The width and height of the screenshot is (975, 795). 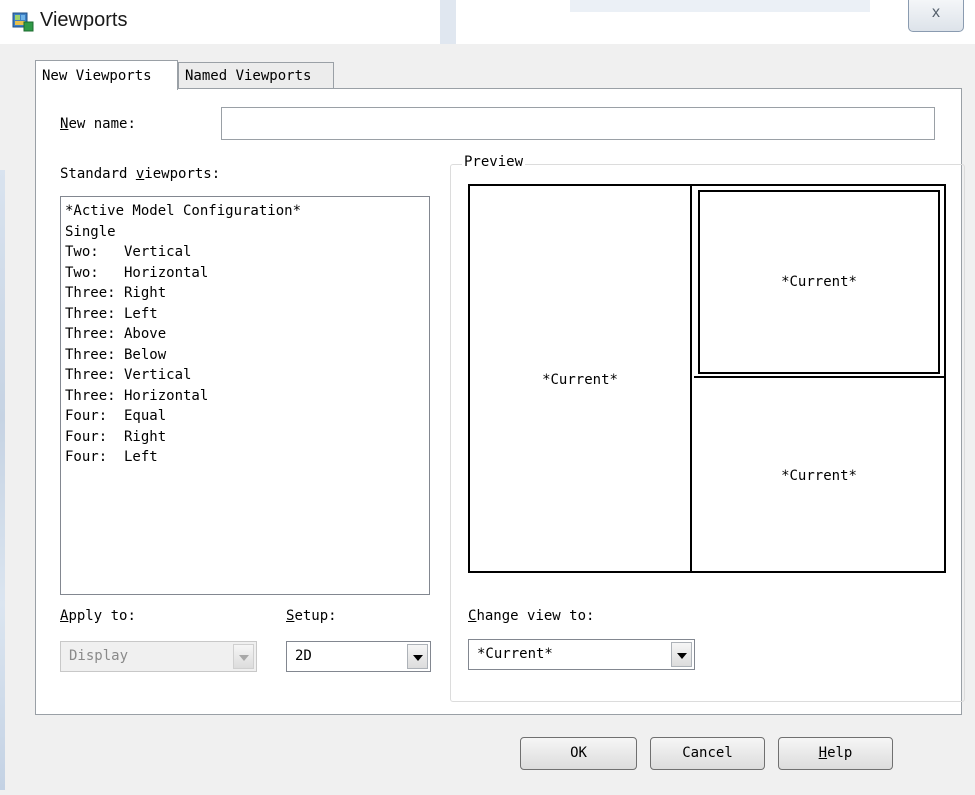 I want to click on change-view-dropdown-button, so click(x=681, y=654).